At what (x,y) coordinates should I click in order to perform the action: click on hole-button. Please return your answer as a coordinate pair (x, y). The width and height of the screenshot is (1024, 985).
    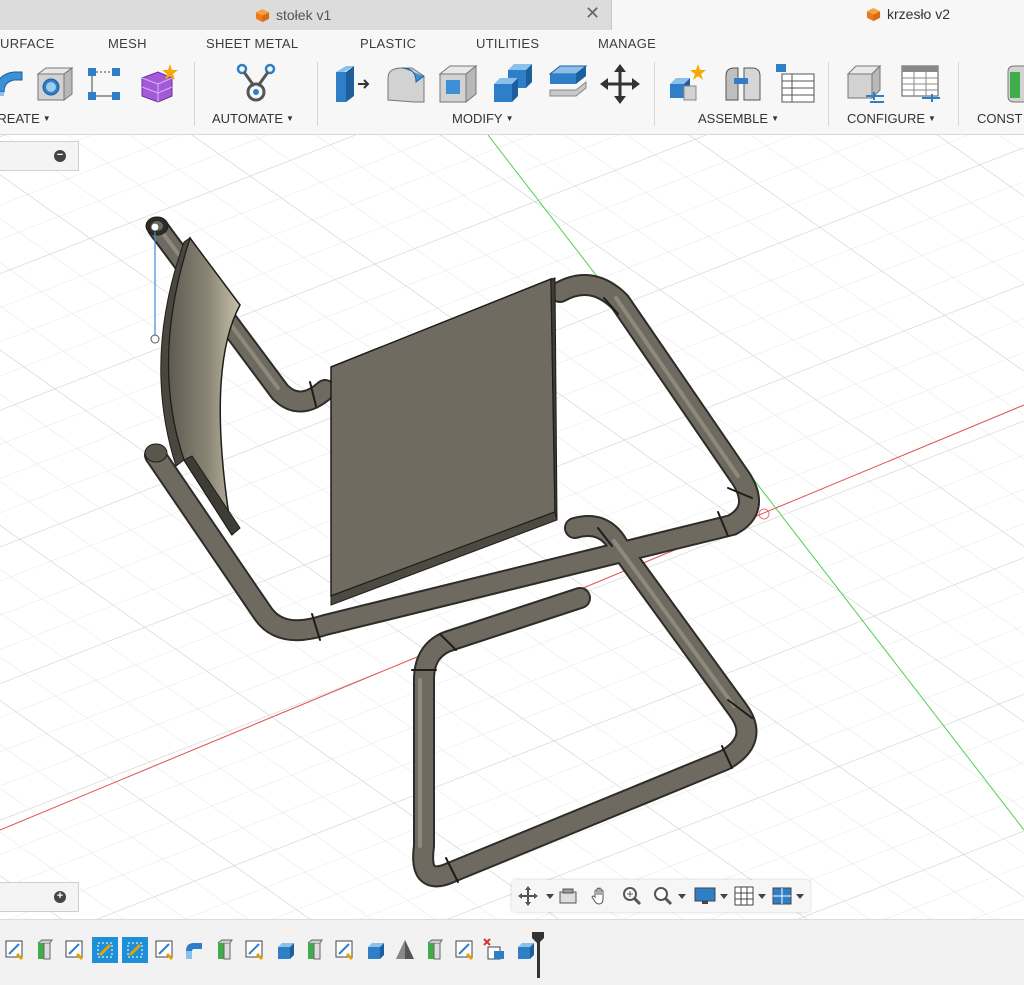
    Looking at the image, I should click on (54, 84).